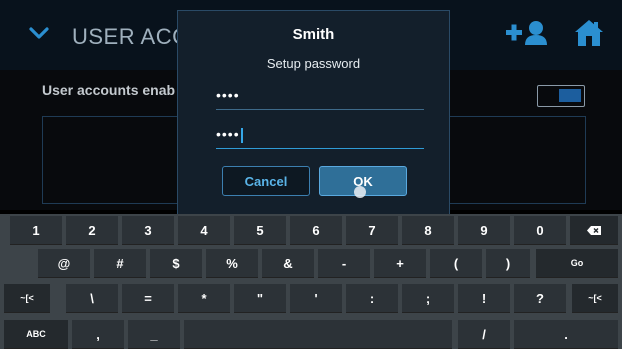 The width and height of the screenshot is (622, 349). I want to click on key-close-paren: ), so click(508, 263).